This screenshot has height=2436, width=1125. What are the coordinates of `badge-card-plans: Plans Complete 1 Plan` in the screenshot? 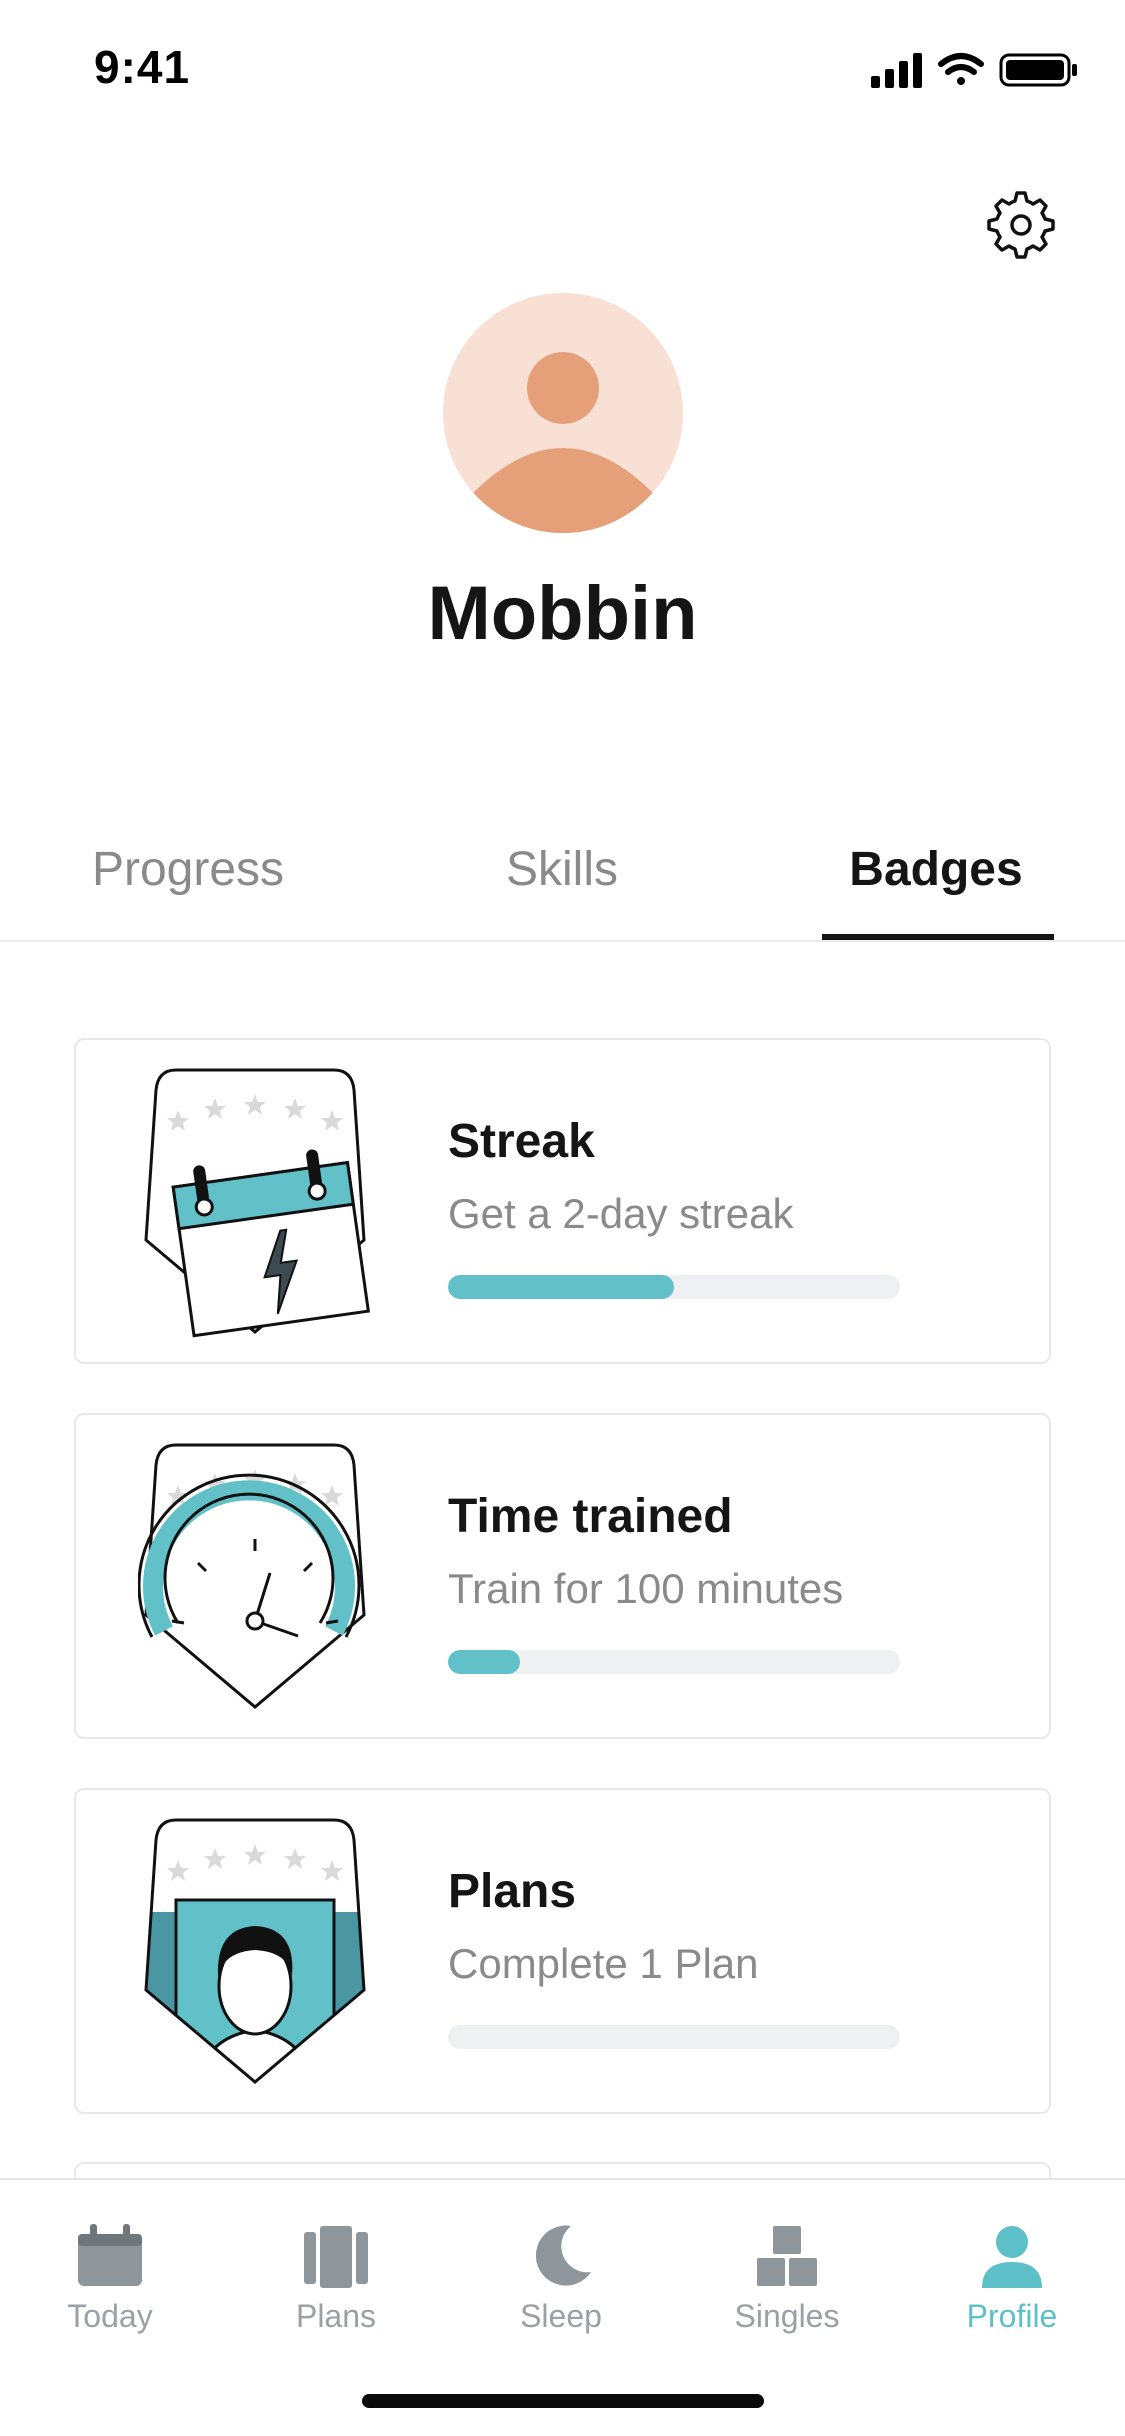 It's located at (562, 1951).